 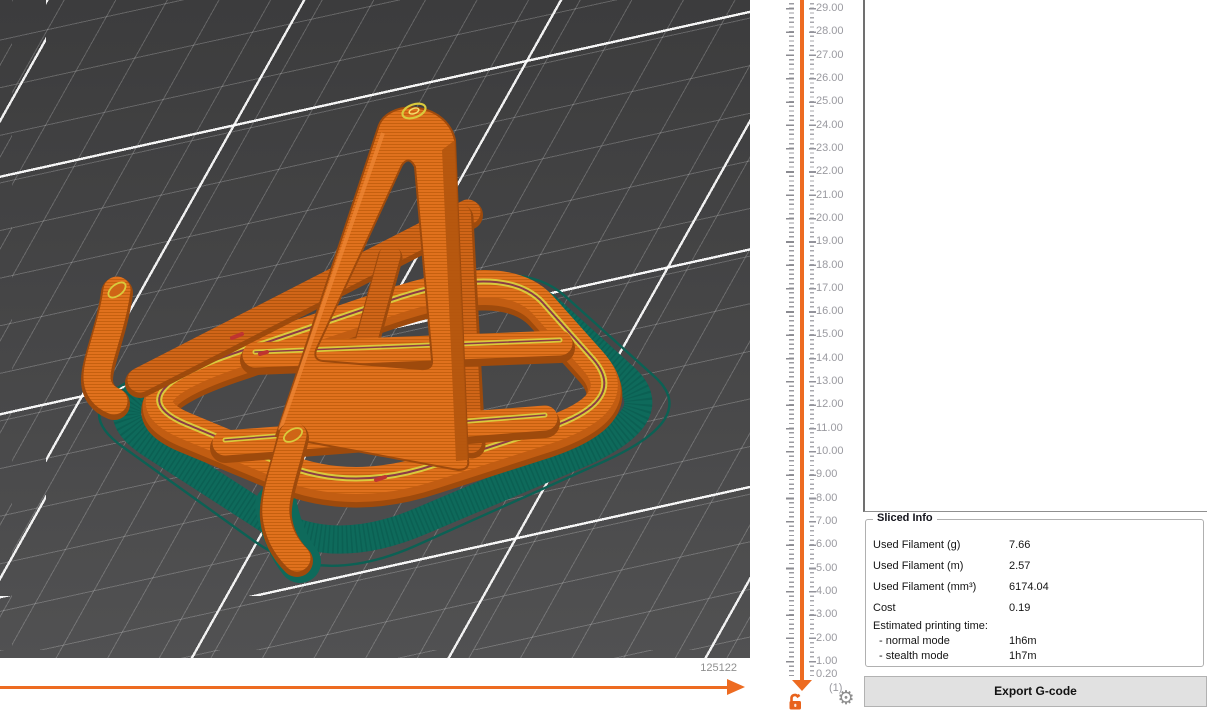 I want to click on layer-tick-label: 16.00, so click(x=830, y=311).